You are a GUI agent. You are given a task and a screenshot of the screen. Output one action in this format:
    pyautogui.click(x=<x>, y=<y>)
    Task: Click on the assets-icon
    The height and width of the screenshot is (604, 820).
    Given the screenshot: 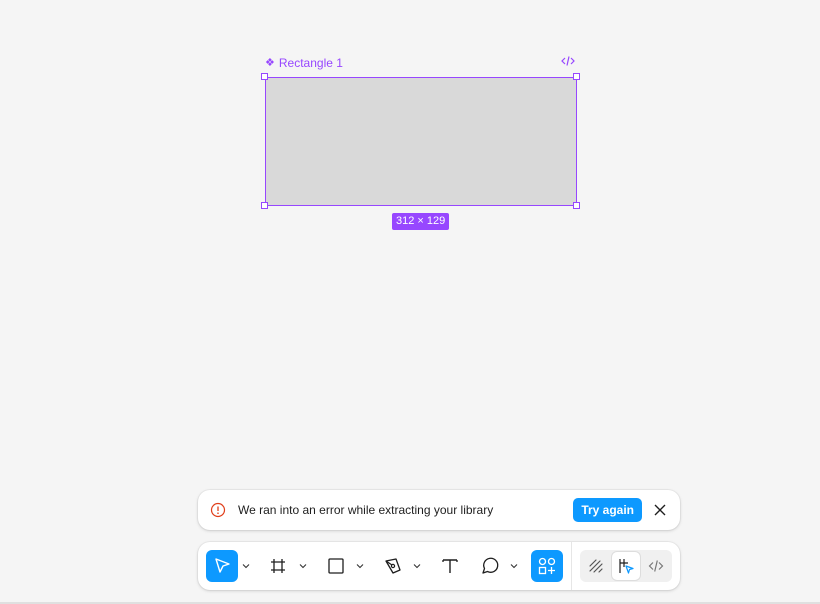 What is the action you would take?
    pyautogui.click(x=547, y=566)
    